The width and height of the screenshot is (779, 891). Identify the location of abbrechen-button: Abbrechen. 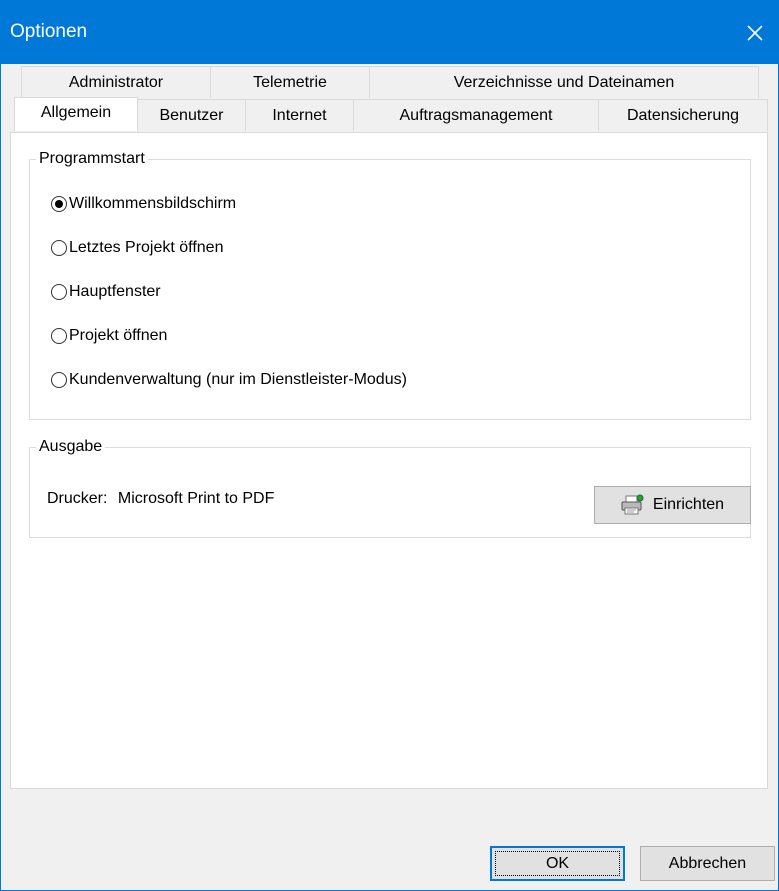
(707, 863).